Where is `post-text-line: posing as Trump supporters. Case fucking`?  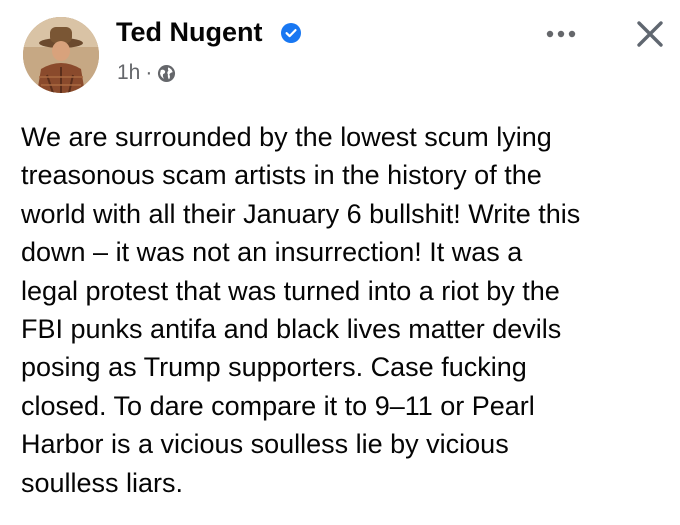
post-text-line: posing as Trump supporters. Case fucking is located at coordinates (274, 367).